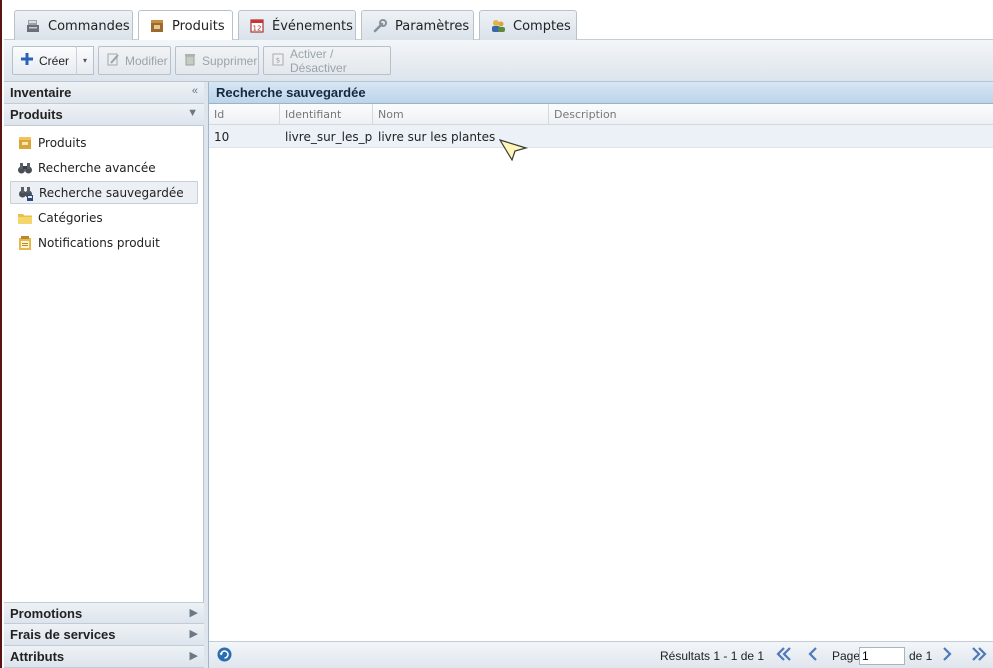 The height and width of the screenshot is (668, 993). What do you see at coordinates (62, 142) in the screenshot?
I see `sidebar-item-label: Produits` at bounding box center [62, 142].